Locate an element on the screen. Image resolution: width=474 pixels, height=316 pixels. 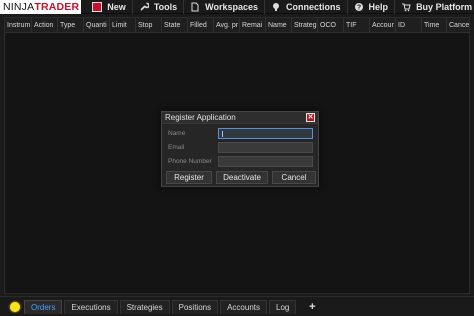
tab-positions: Positions is located at coordinates (195, 306).